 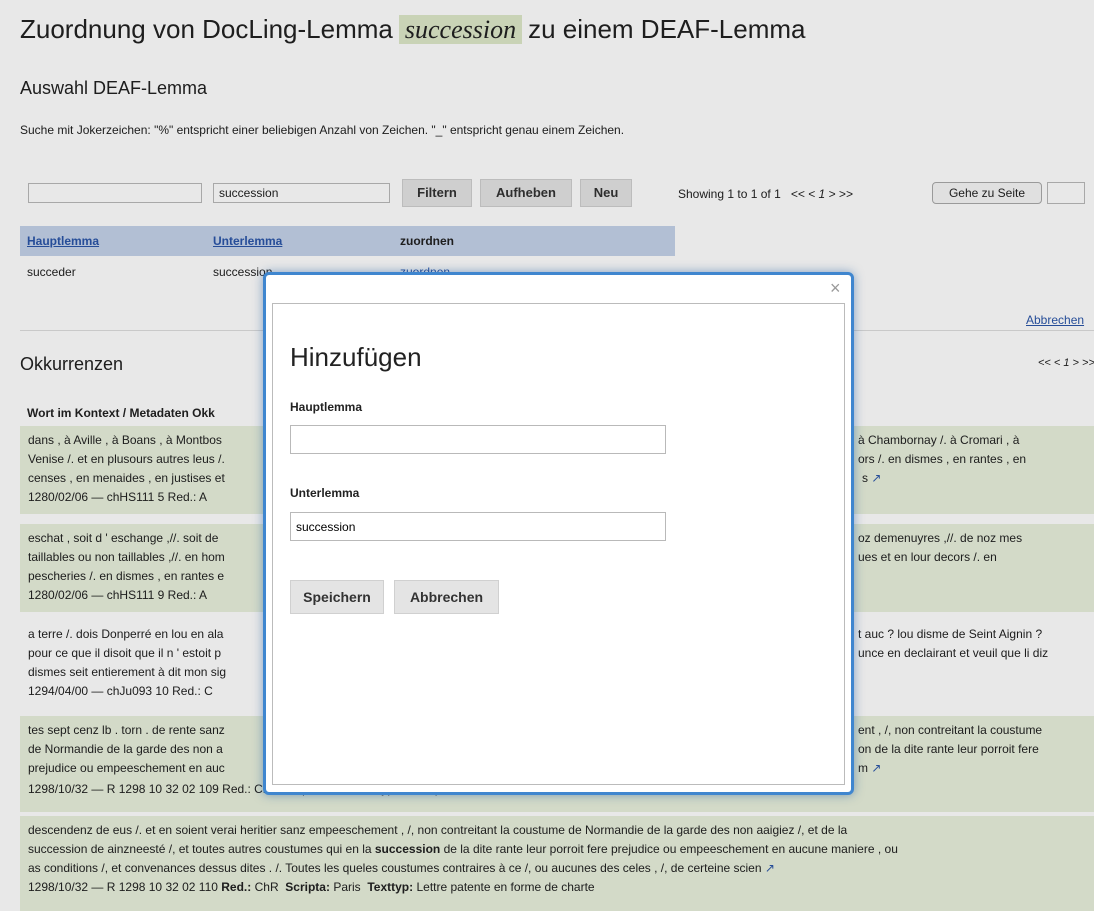 I want to click on hauptlemma-label: Hauptlemma, so click(x=326, y=407).